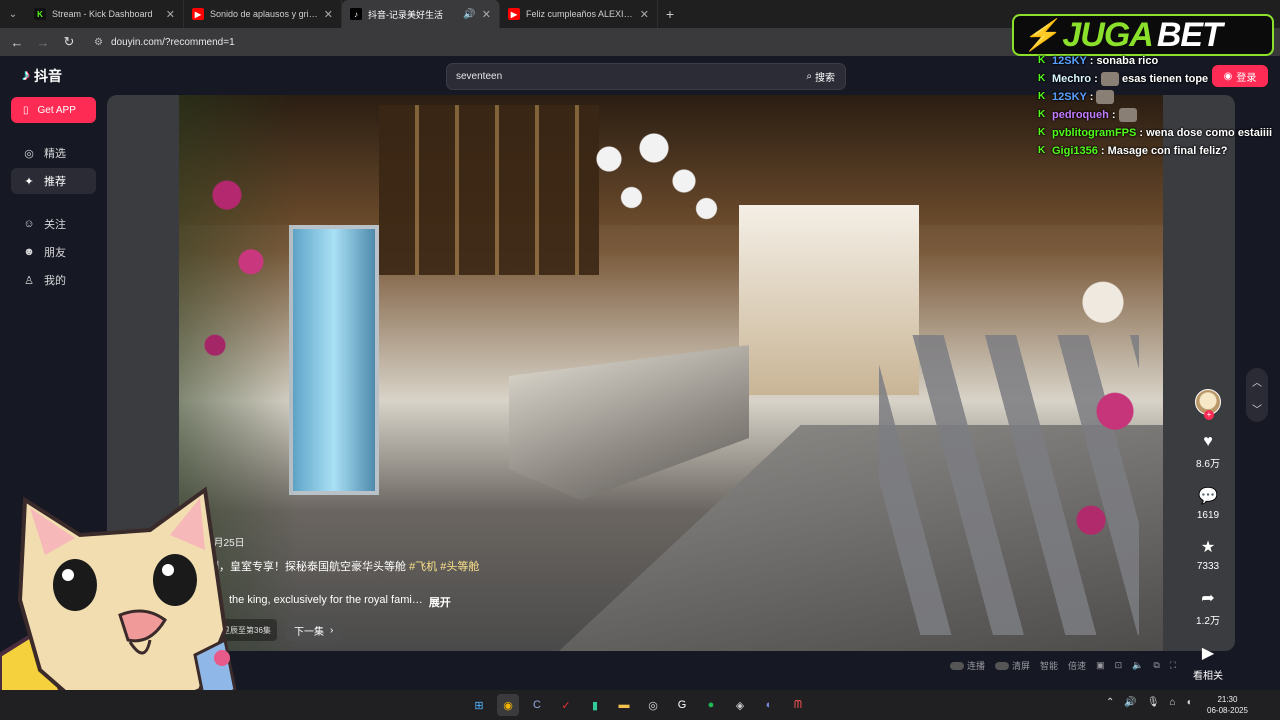 The height and width of the screenshot is (720, 1280). Describe the element at coordinates (105, 14) in the screenshot. I see `tab-kick-dashboard: K Stream - Kick Dashboard ✕` at that location.